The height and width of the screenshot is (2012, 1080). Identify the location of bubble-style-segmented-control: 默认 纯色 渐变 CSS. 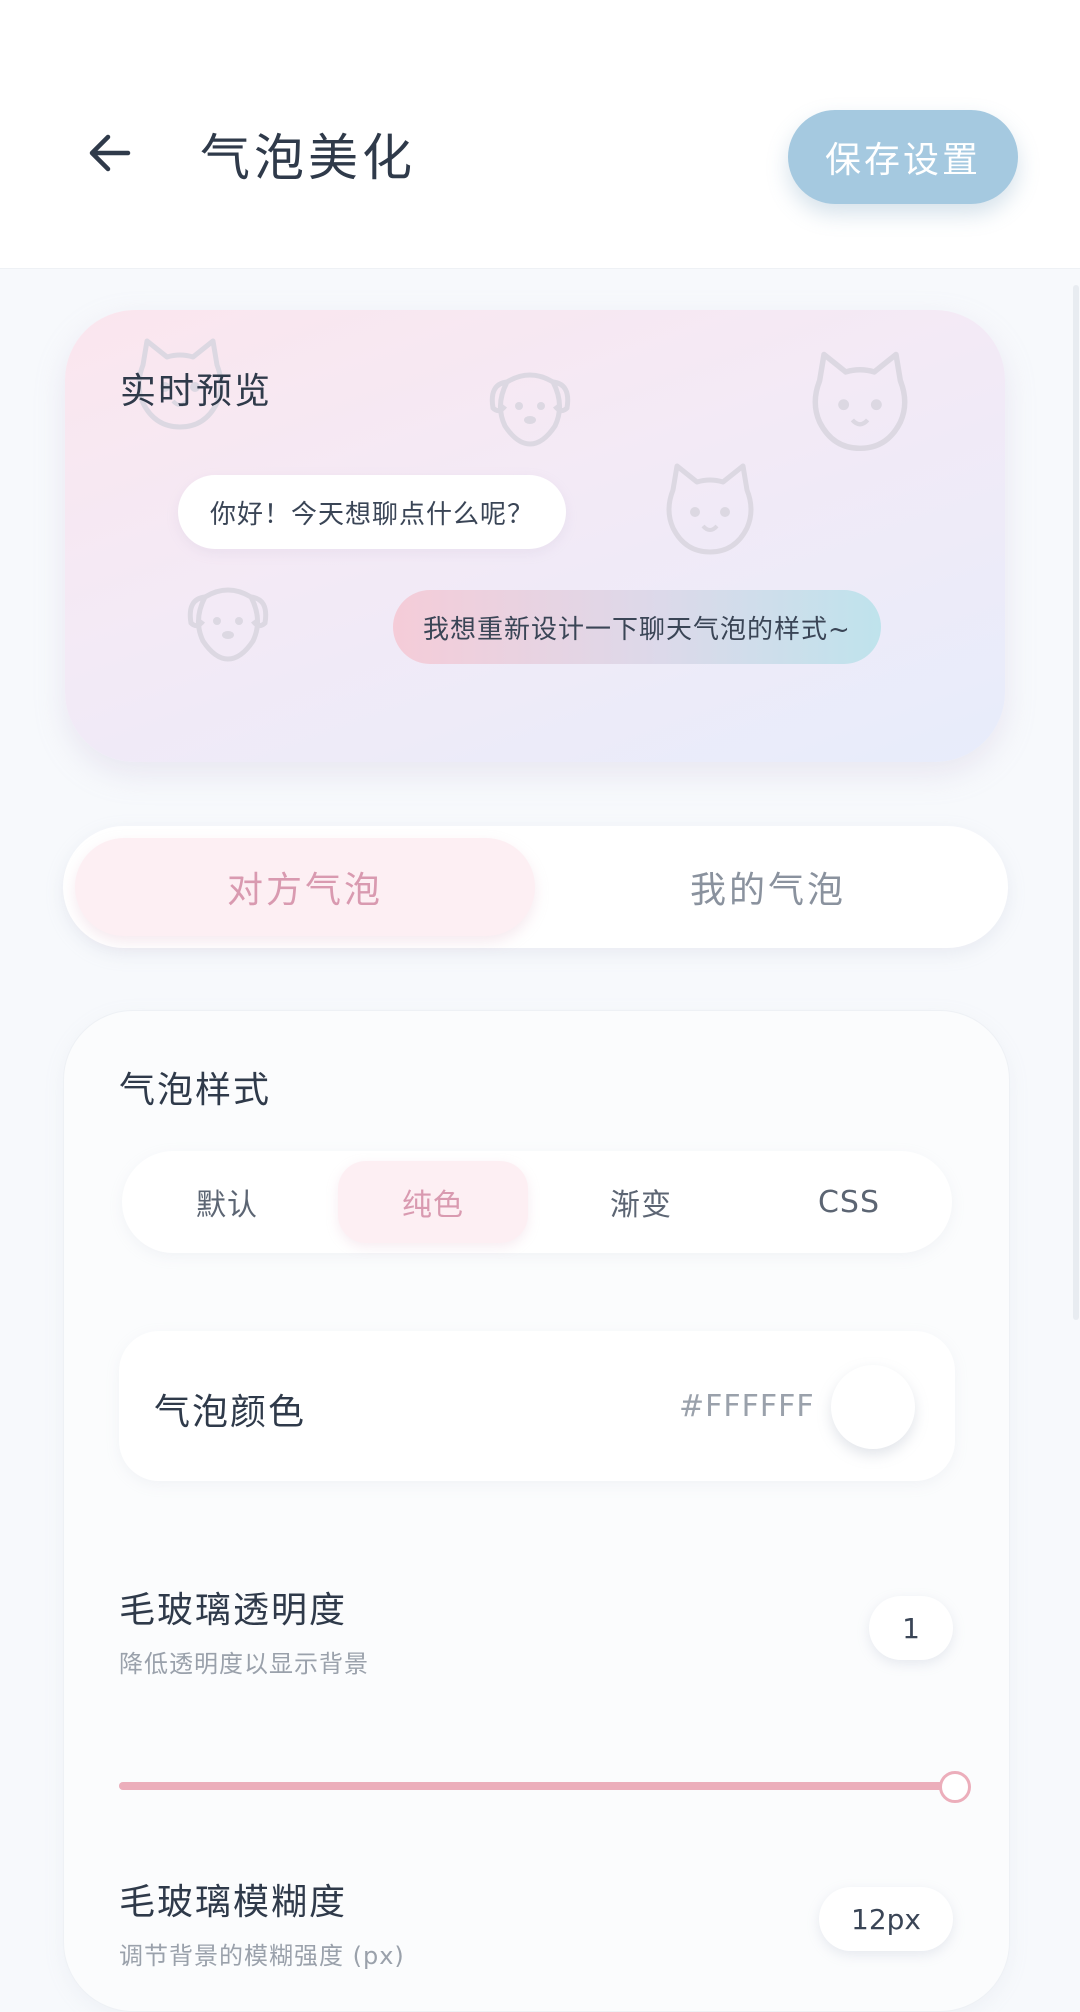
(537, 1202).